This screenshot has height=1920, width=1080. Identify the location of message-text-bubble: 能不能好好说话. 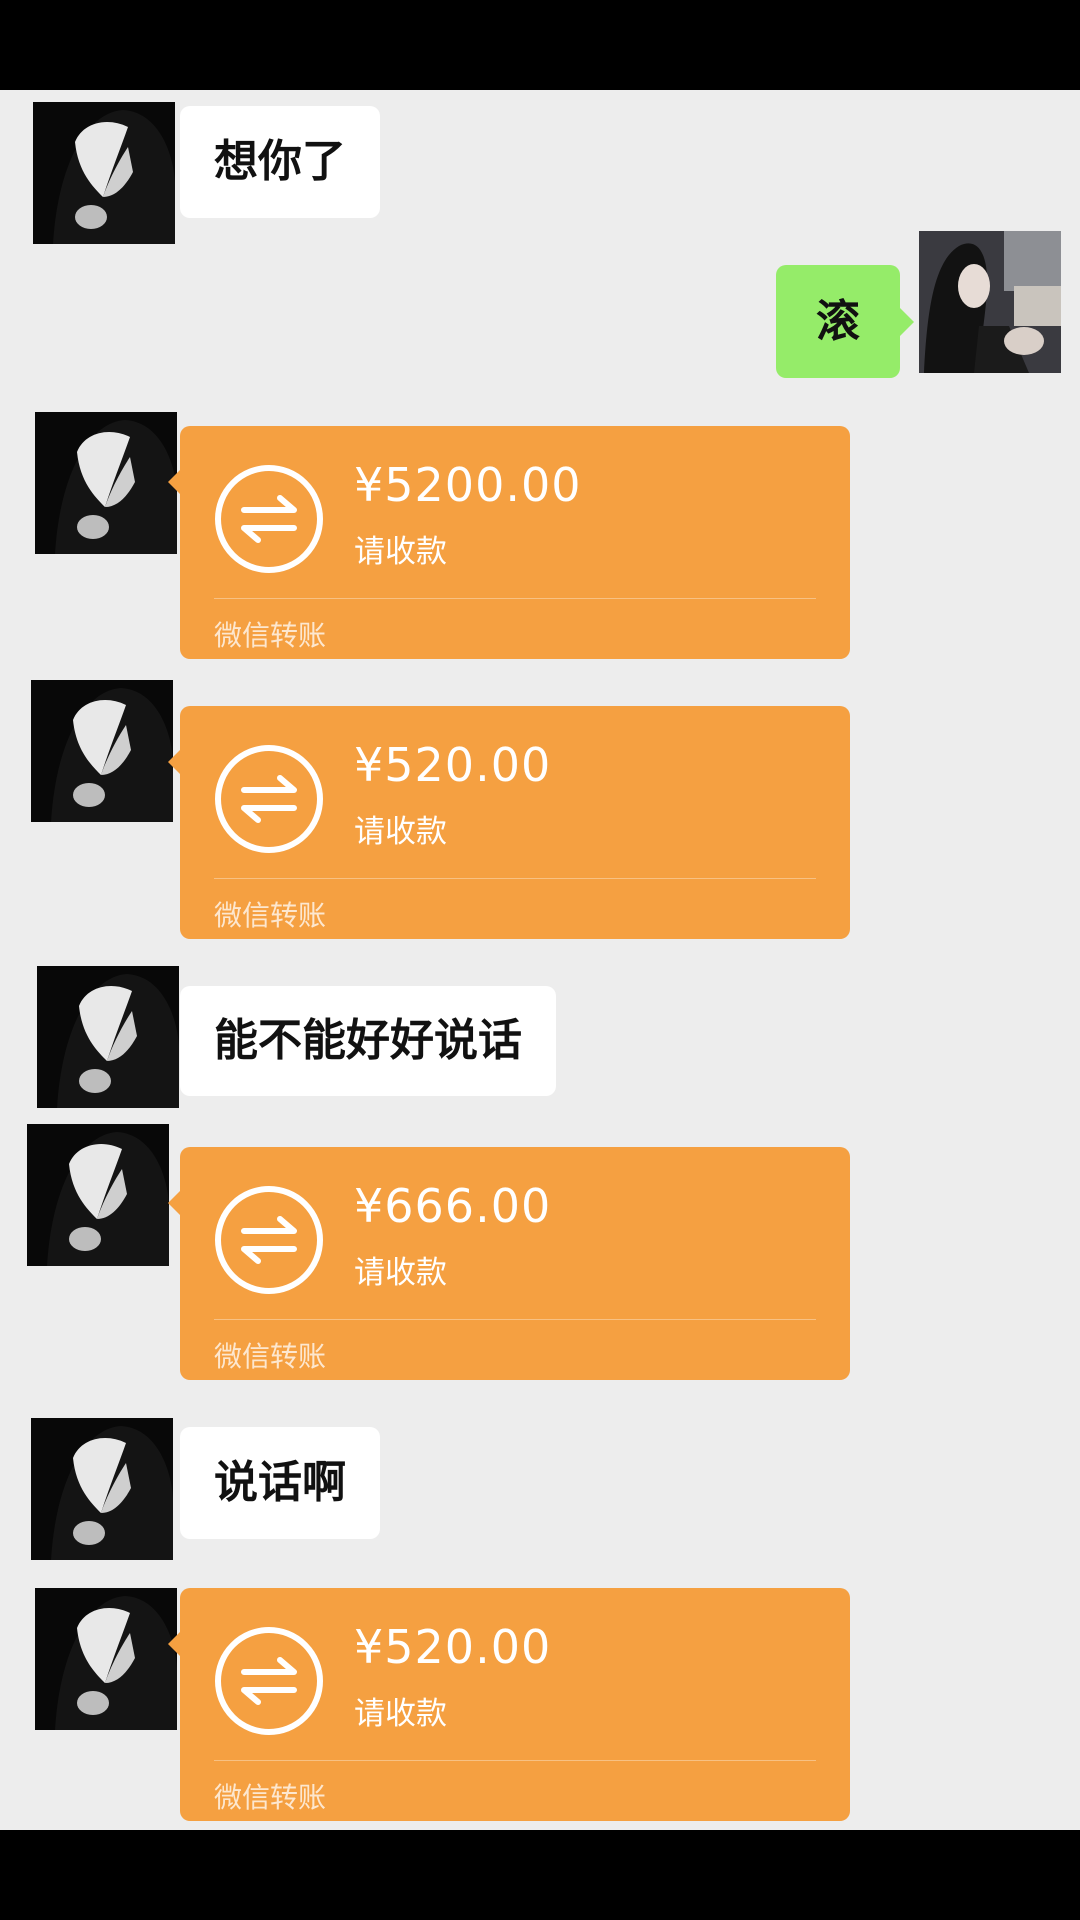
(368, 1041).